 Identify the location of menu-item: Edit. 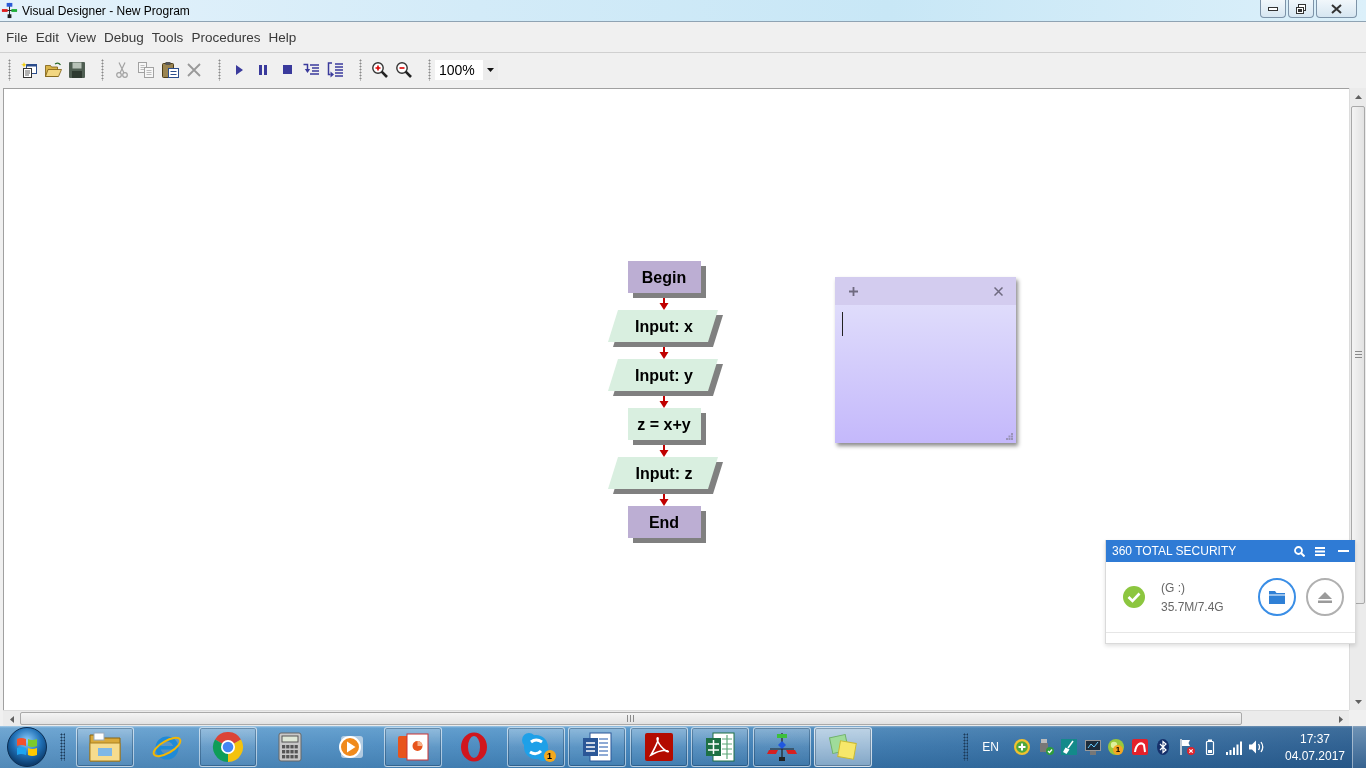
(47, 37).